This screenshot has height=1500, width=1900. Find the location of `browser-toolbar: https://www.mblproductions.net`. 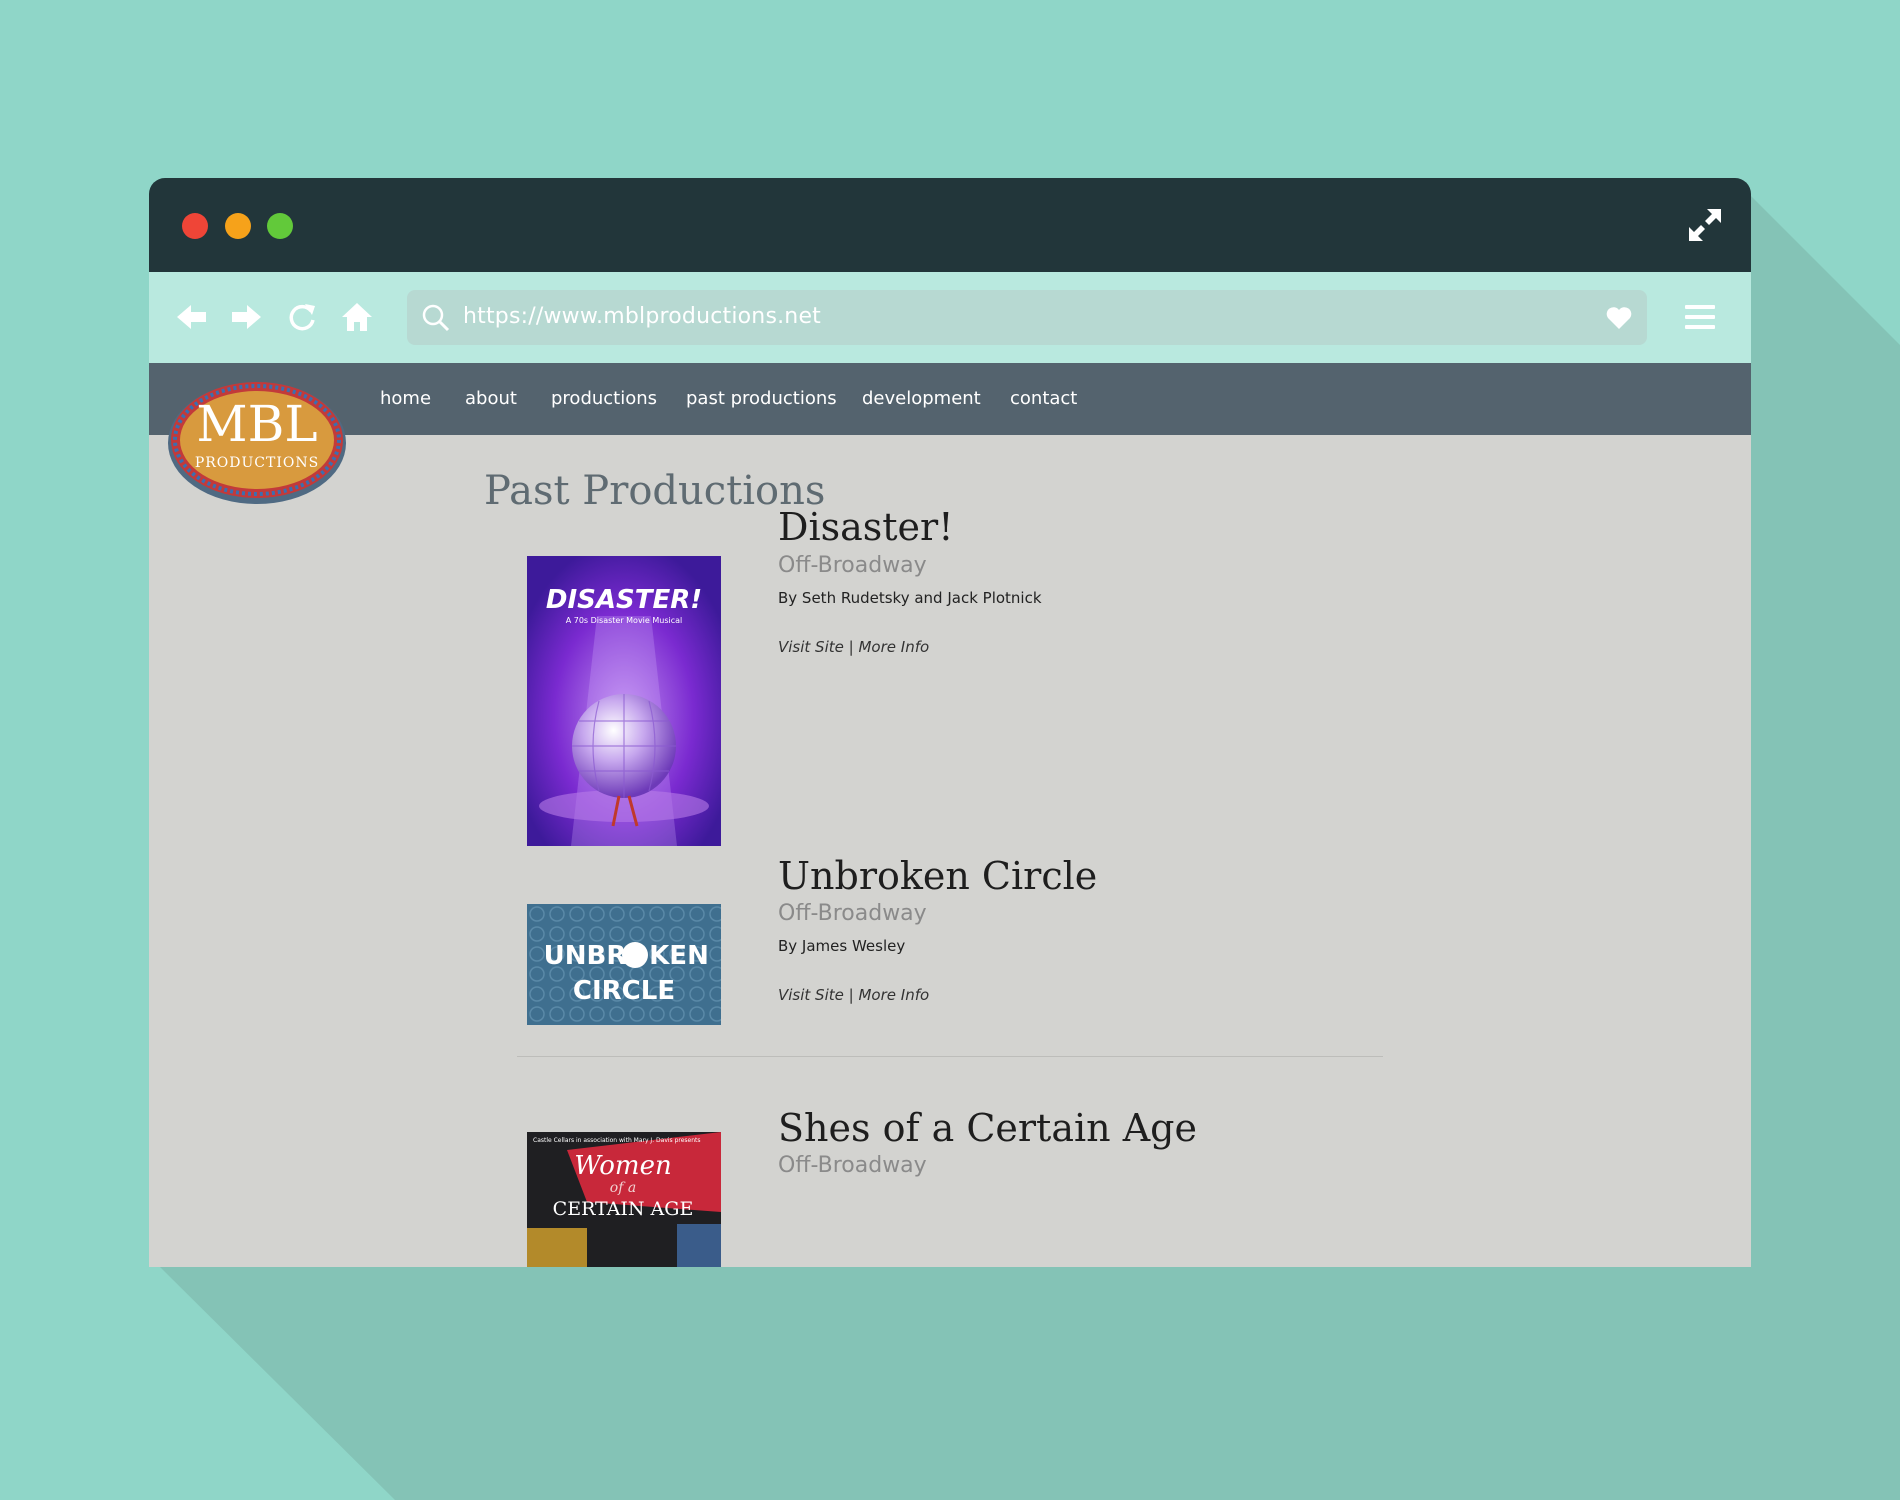

browser-toolbar: https://www.mblproductions.net is located at coordinates (950, 317).